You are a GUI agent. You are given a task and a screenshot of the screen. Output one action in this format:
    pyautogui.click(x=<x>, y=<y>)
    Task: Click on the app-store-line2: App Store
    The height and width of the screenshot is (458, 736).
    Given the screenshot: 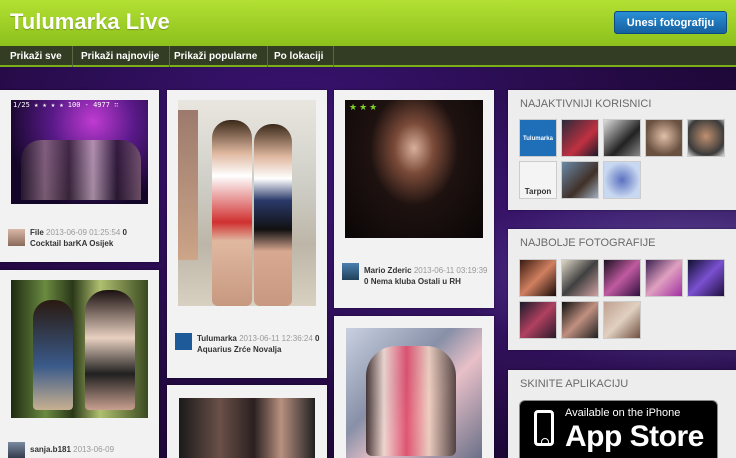 What is the action you would take?
    pyautogui.click(x=634, y=436)
    